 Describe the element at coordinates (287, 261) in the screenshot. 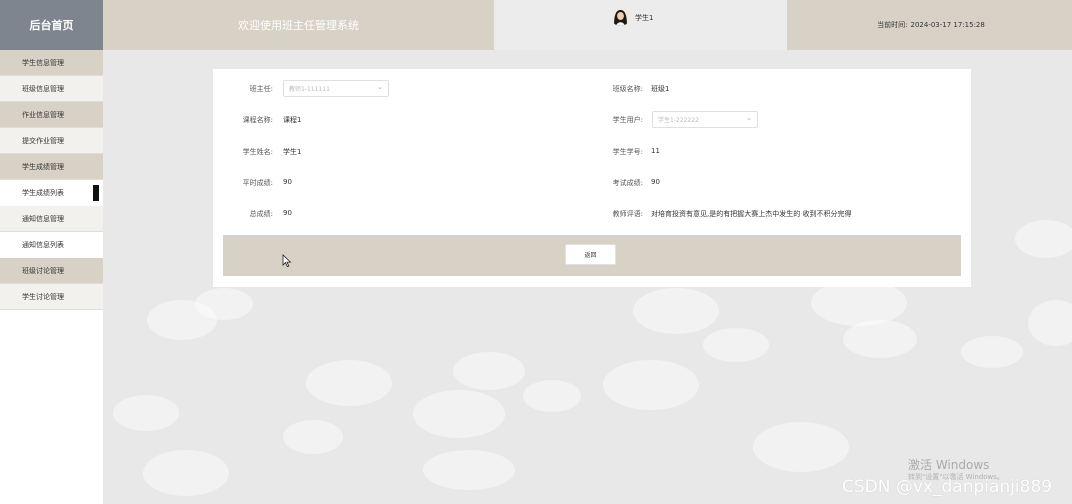

I see `mouse-cursor-icon` at that location.